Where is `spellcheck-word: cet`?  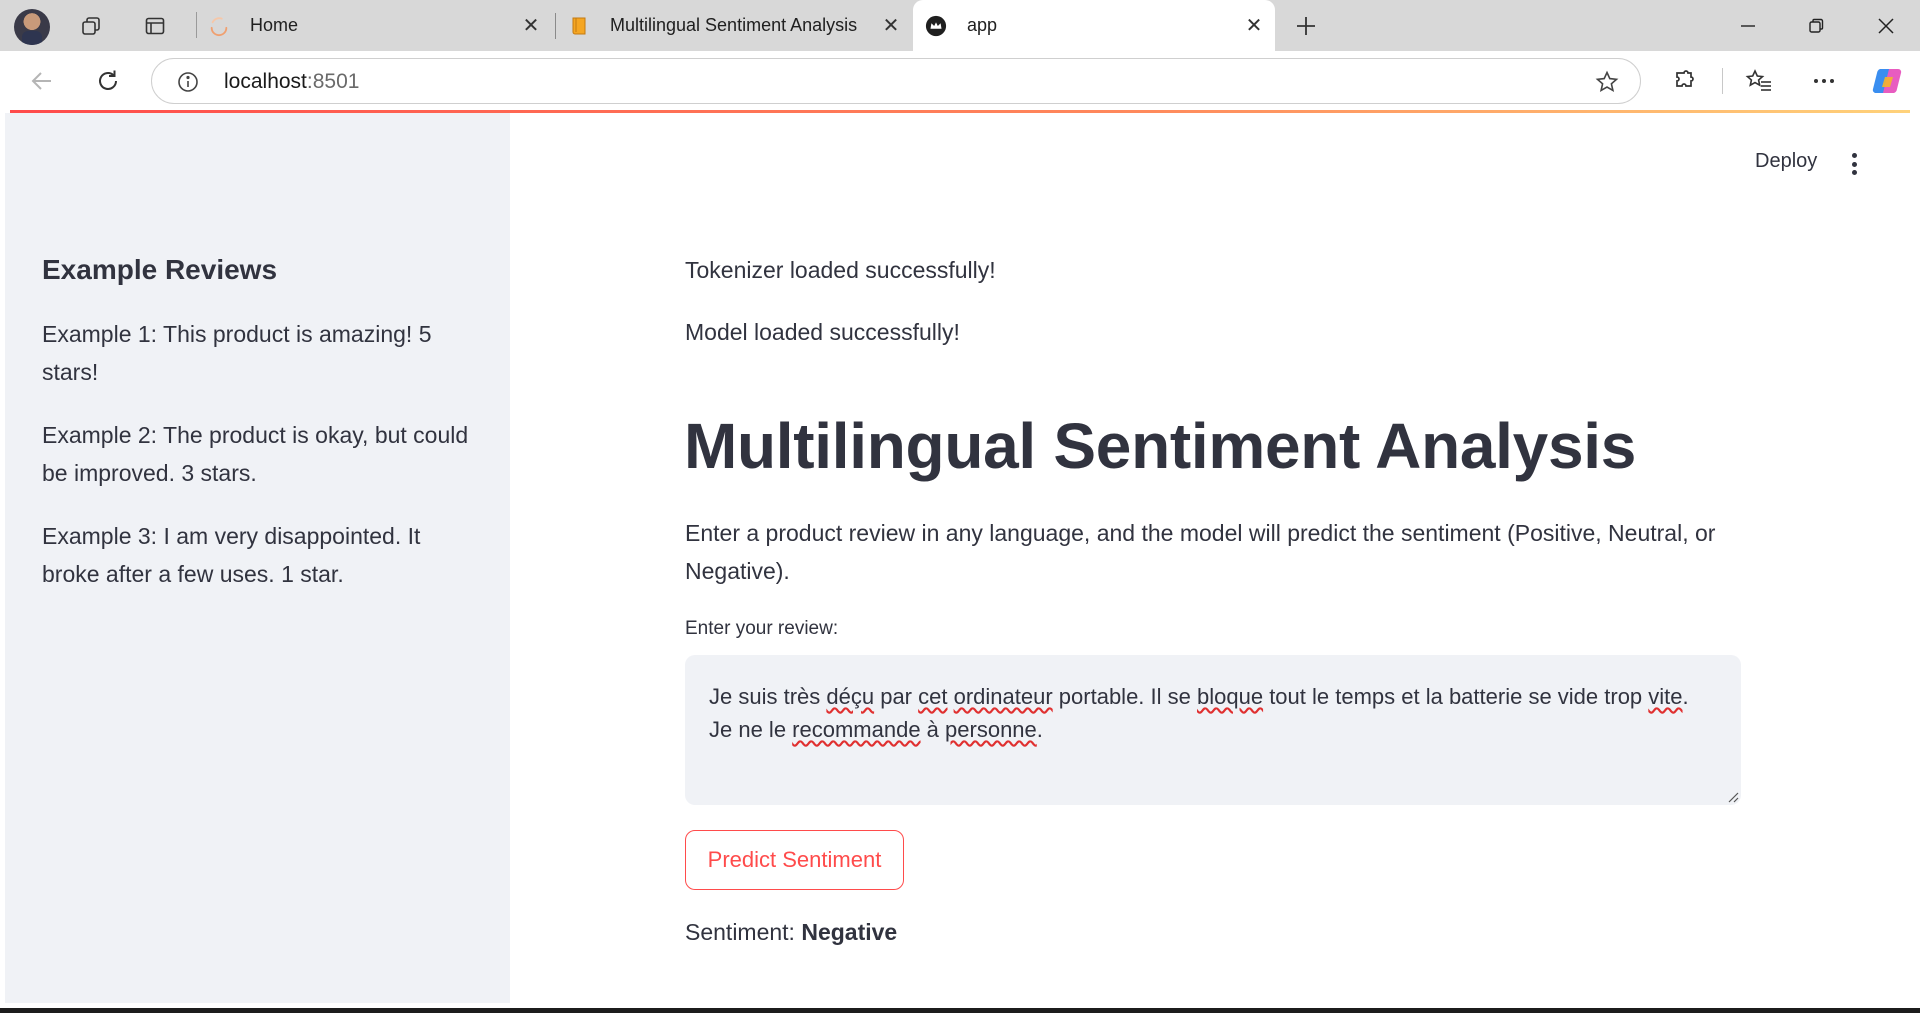
spellcheck-word: cet is located at coordinates (933, 696).